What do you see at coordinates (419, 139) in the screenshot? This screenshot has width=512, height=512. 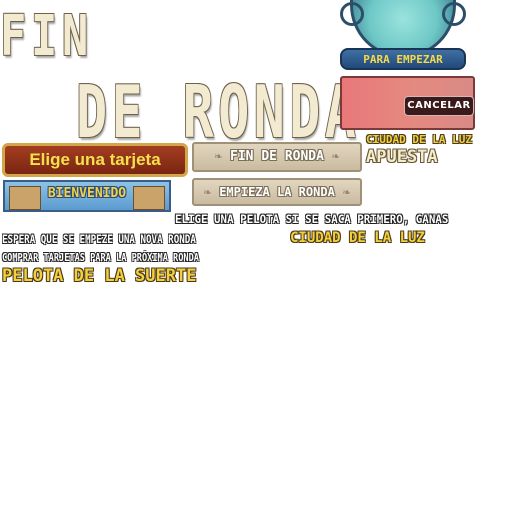 I see `ciudad-de-la-luz-label-small: CIUDAD DE LA LUZ` at bounding box center [419, 139].